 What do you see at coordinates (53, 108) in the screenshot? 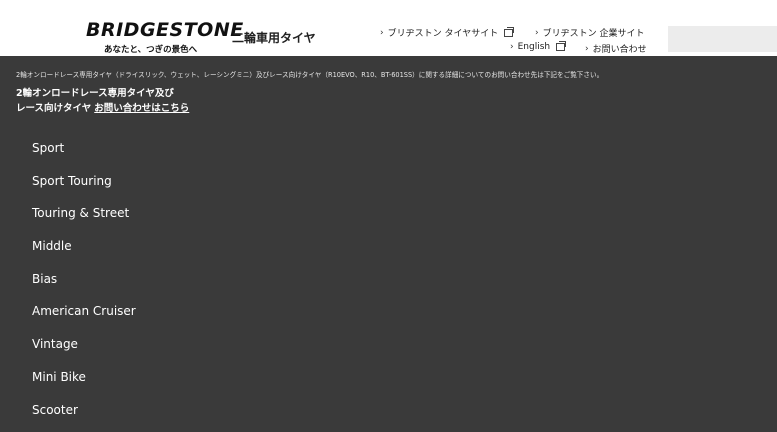
I see `race-tire-heading-line2-text: レース向けタイヤ` at bounding box center [53, 108].